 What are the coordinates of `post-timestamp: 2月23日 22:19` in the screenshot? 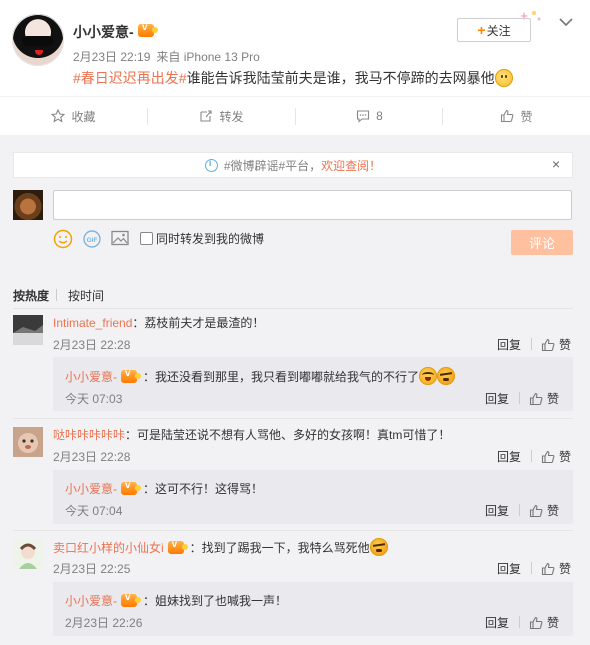 It's located at (111, 57).